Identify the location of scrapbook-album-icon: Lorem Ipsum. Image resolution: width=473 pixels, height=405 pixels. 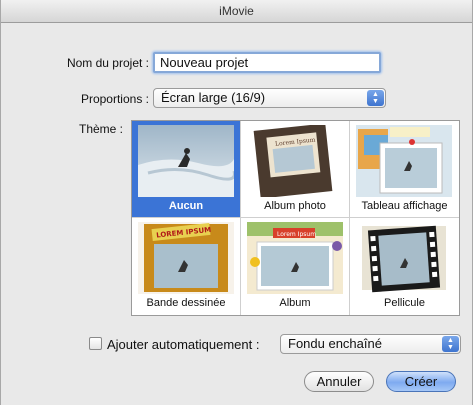
(295, 258).